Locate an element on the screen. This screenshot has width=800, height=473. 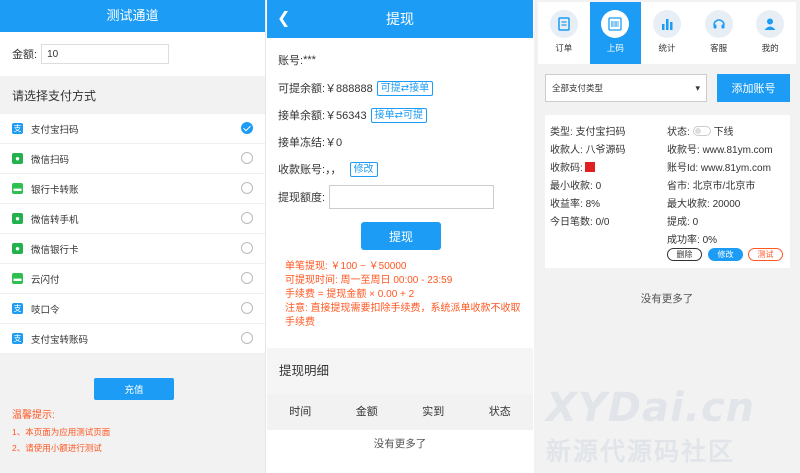
tab-statistics: 统计 is located at coordinates (667, 33).